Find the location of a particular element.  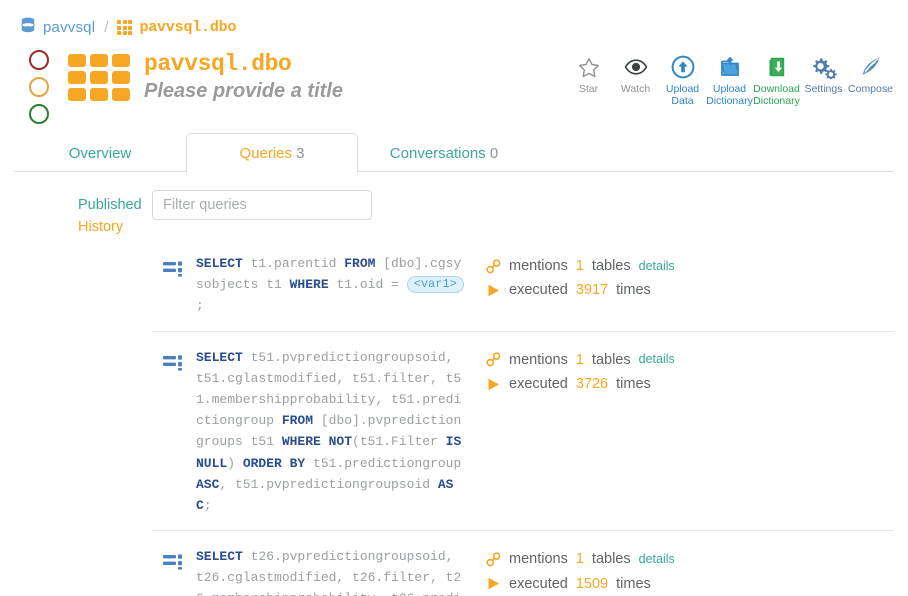

executed-count: 1509 is located at coordinates (592, 583).